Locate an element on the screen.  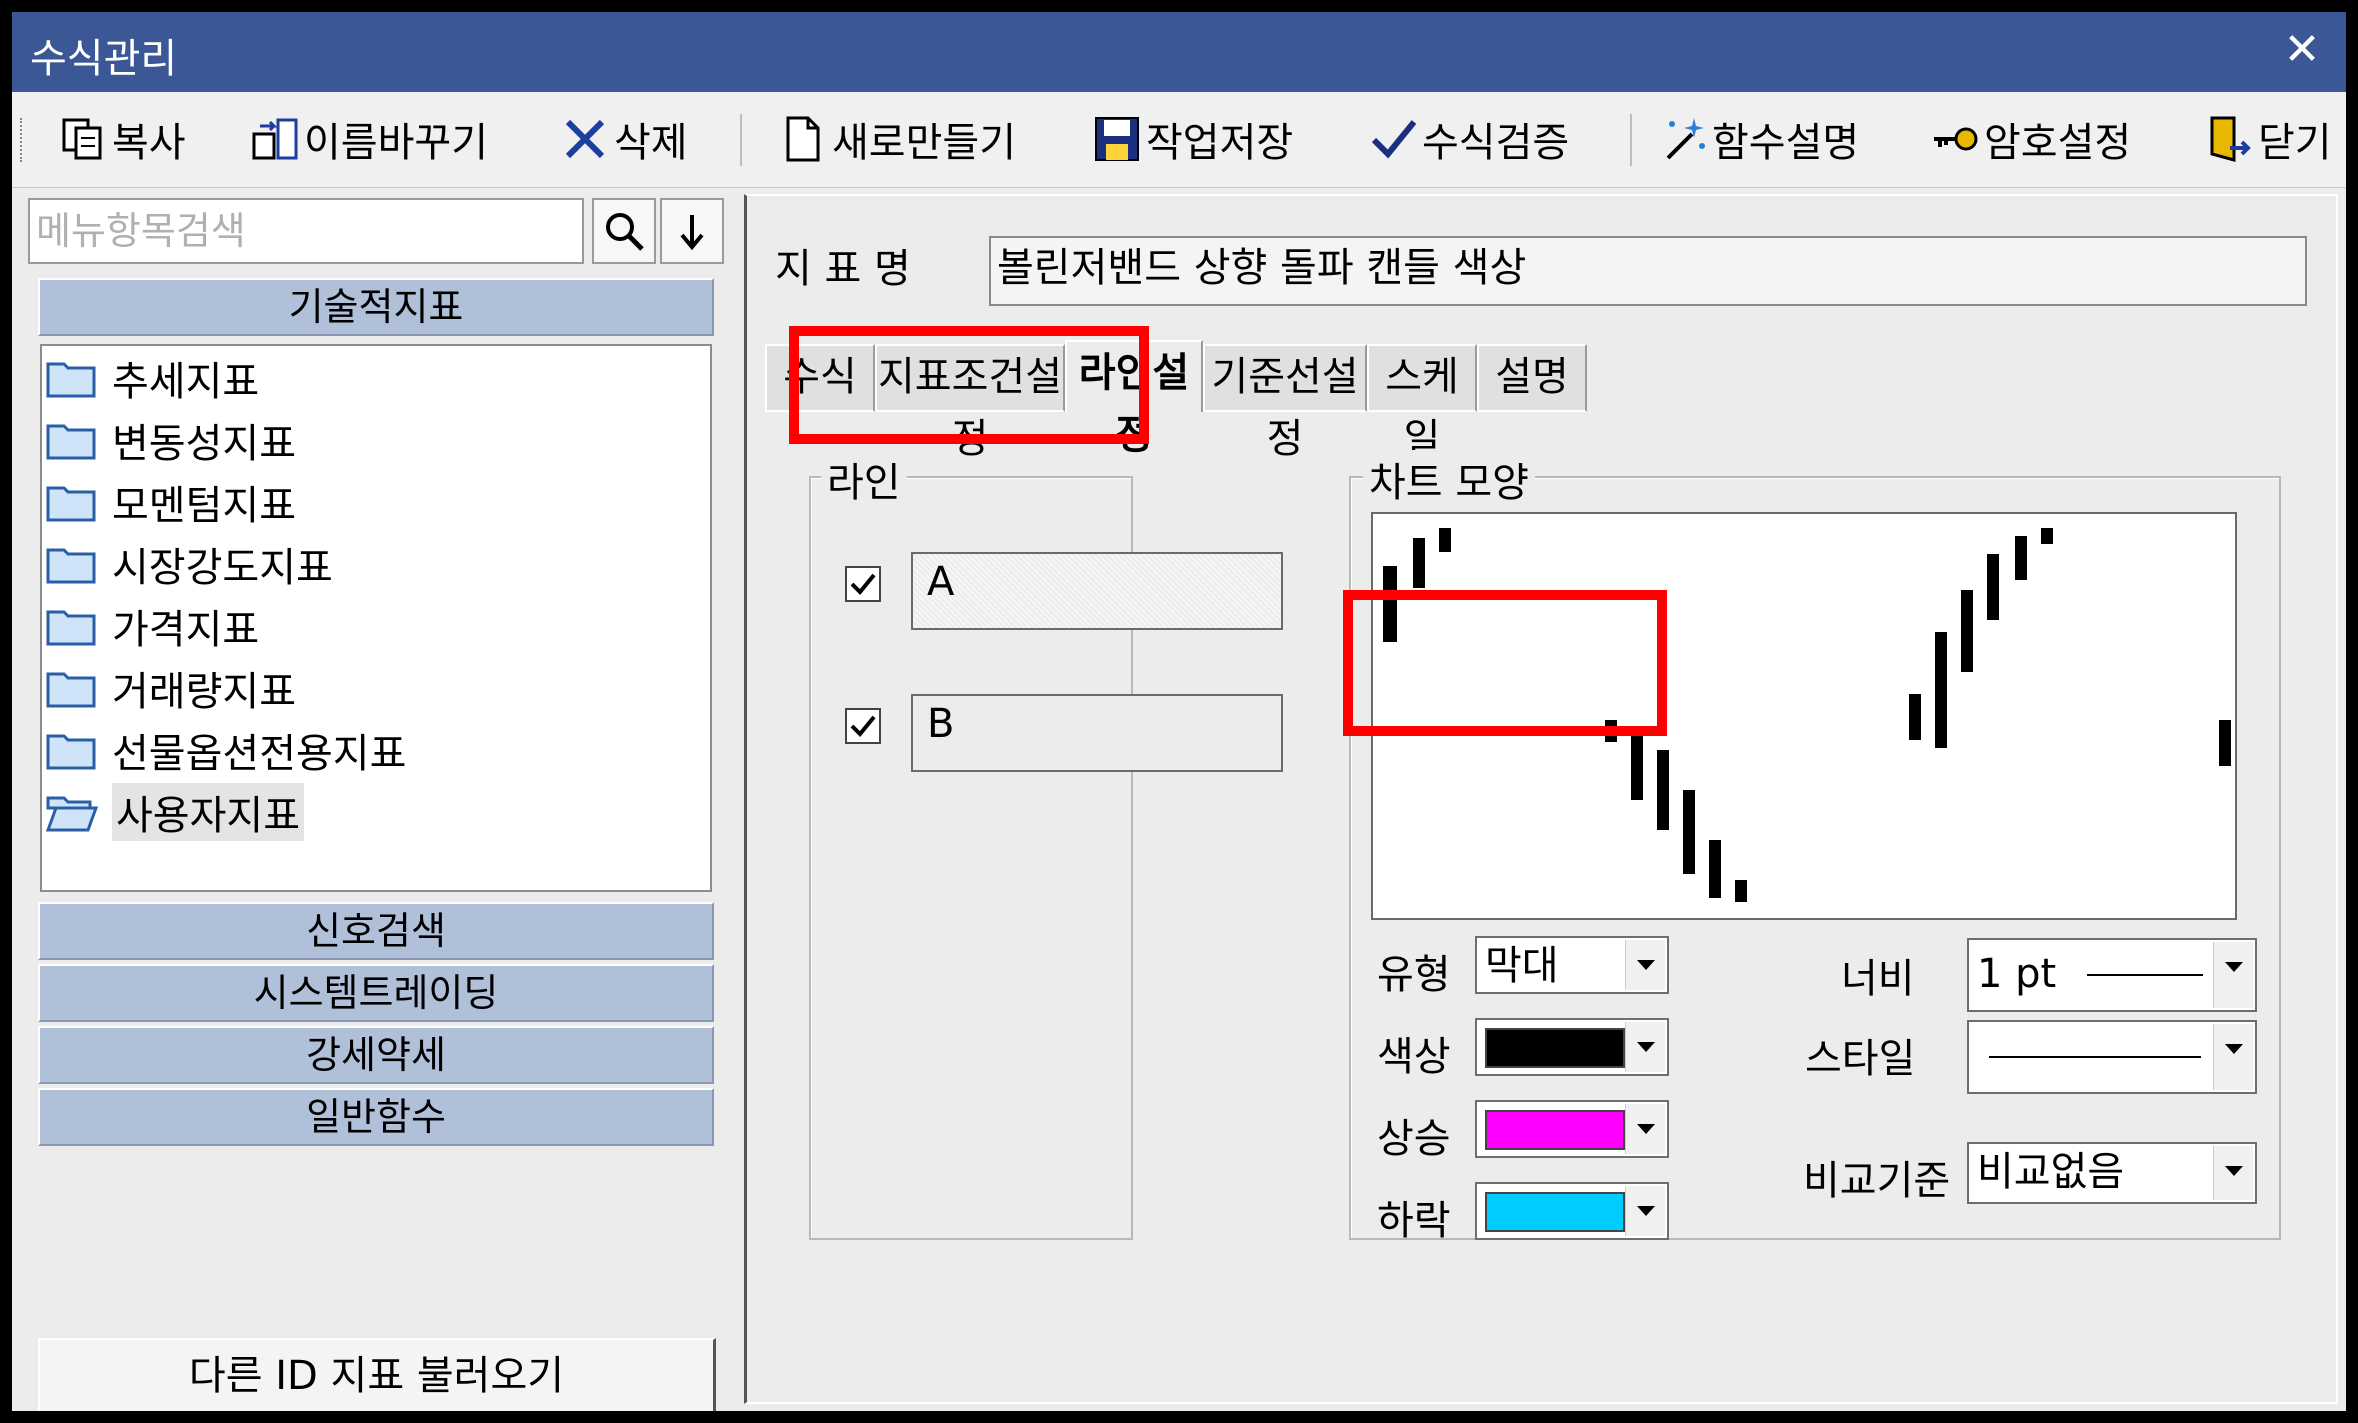
line-a-field: A is located at coordinates (1097, 591).